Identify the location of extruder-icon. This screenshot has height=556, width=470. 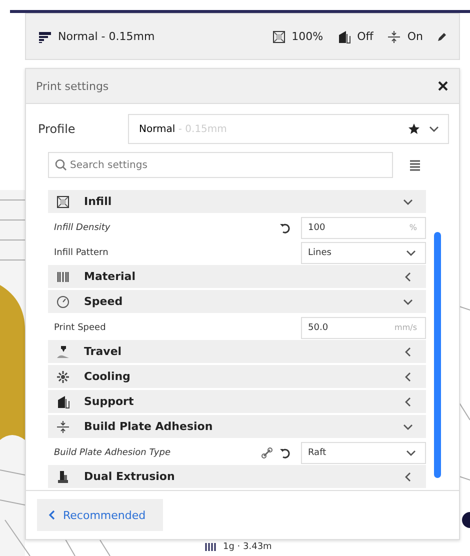
(63, 477).